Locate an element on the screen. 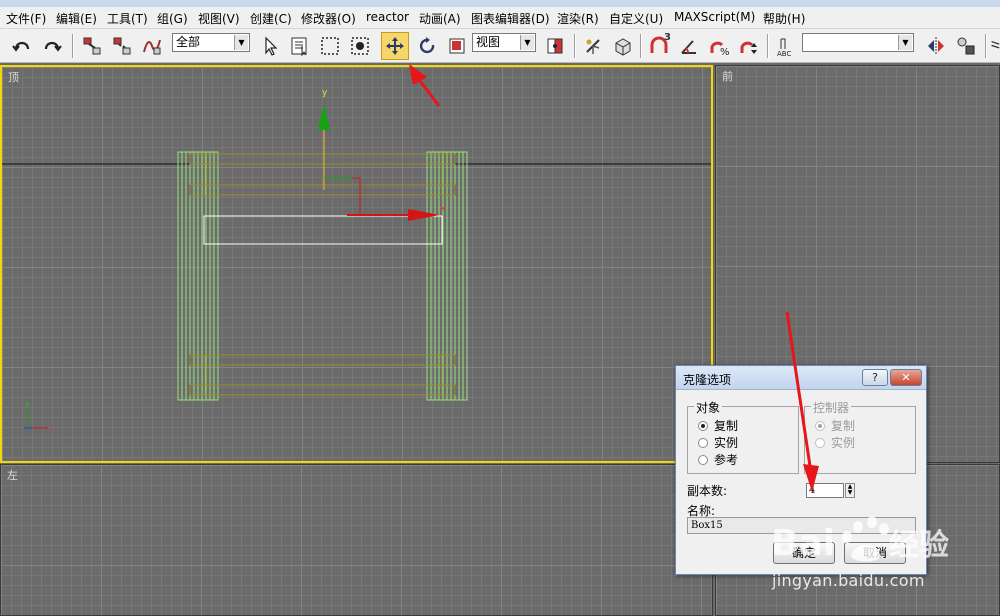 The height and width of the screenshot is (616, 1000). gizmo-plane-red is located at coordinates (342, 196).